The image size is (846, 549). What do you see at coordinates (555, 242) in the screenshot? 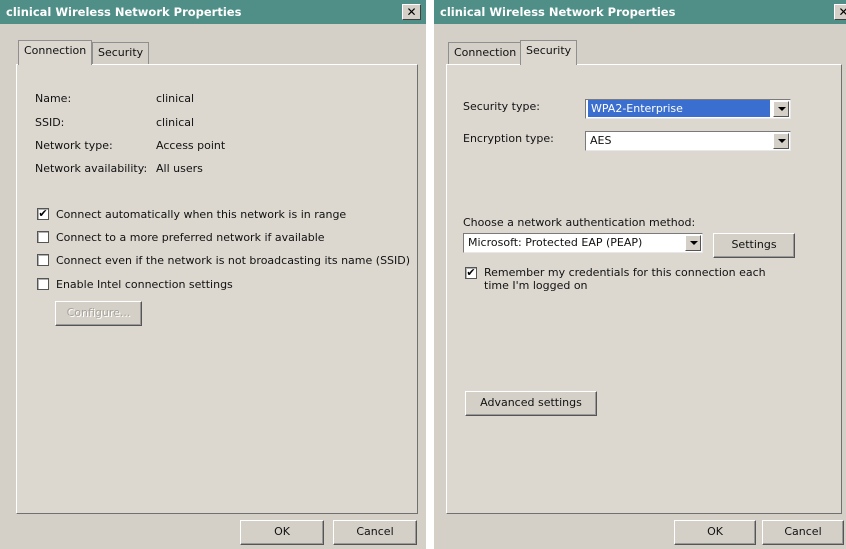
I see `auth-method-value: Microsoft: Protected EAP (PEAP)` at bounding box center [555, 242].